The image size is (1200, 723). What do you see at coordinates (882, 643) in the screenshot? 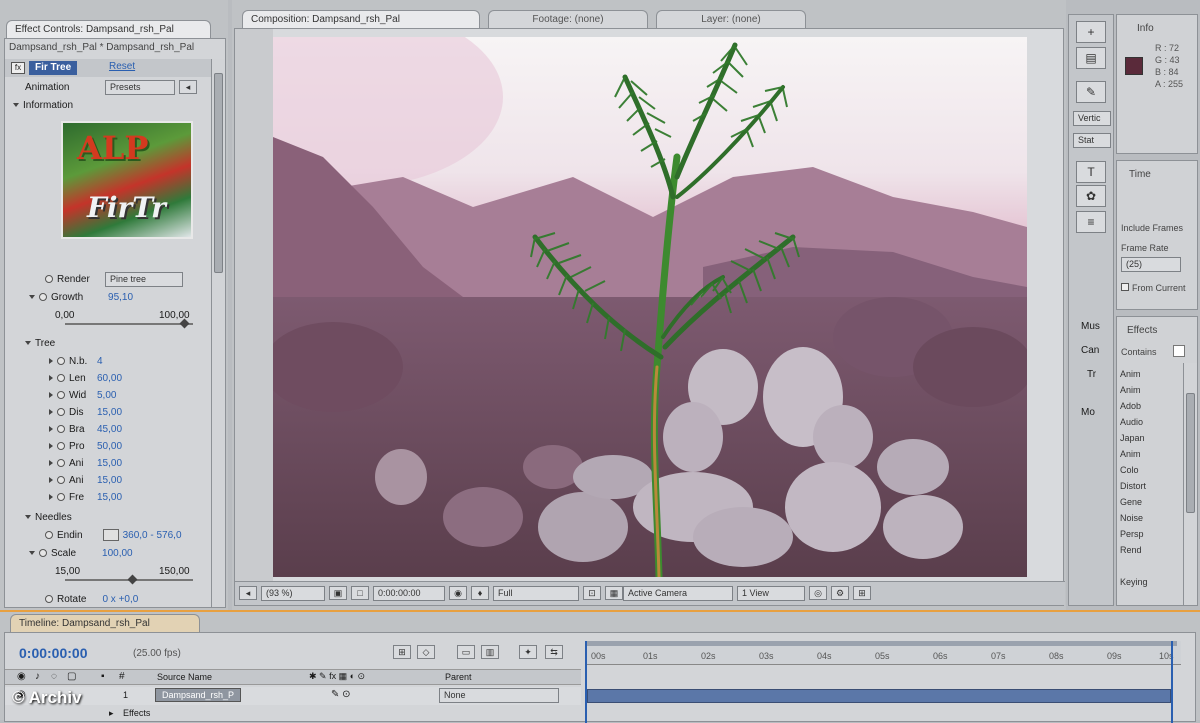
I see `work-area-bar` at bounding box center [882, 643].